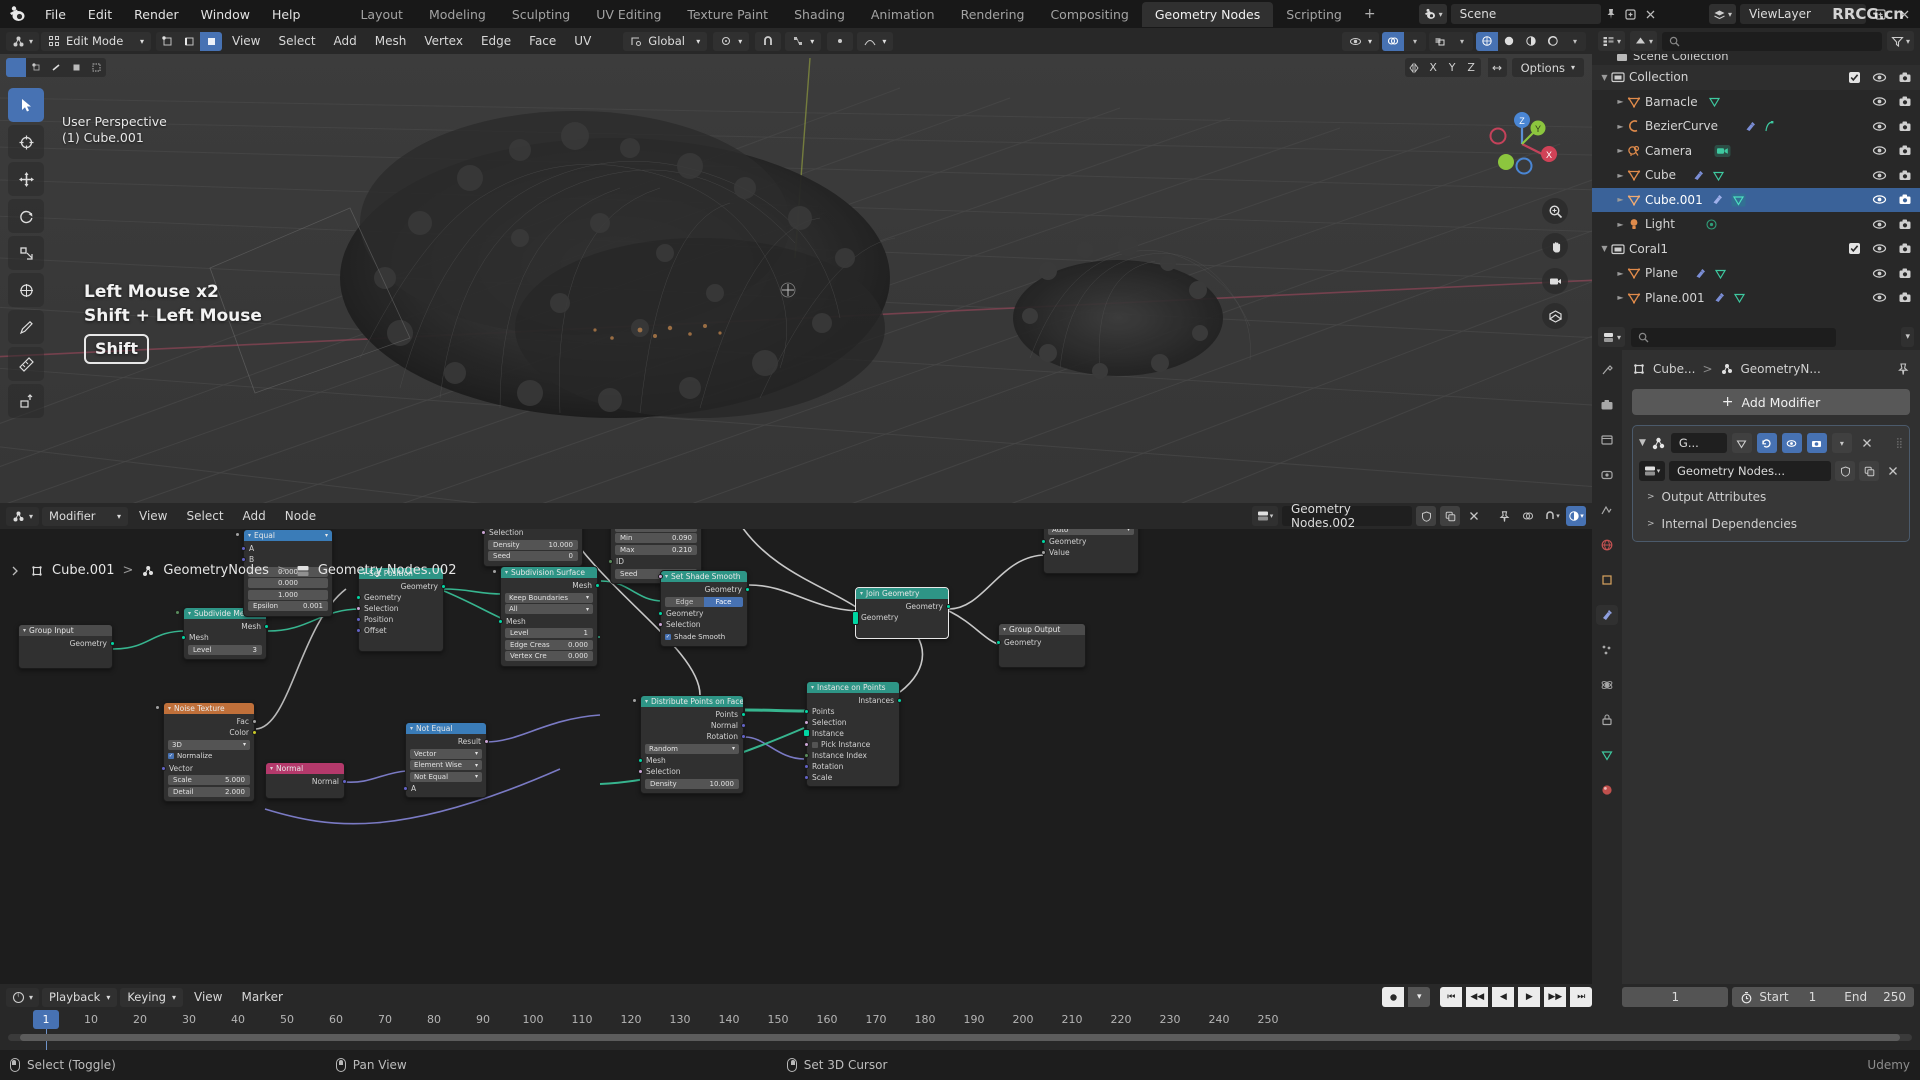 The height and width of the screenshot is (1080, 1920). Describe the element at coordinates (1642, 443) in the screenshot. I see `chevron-down-icon: ▼` at that location.